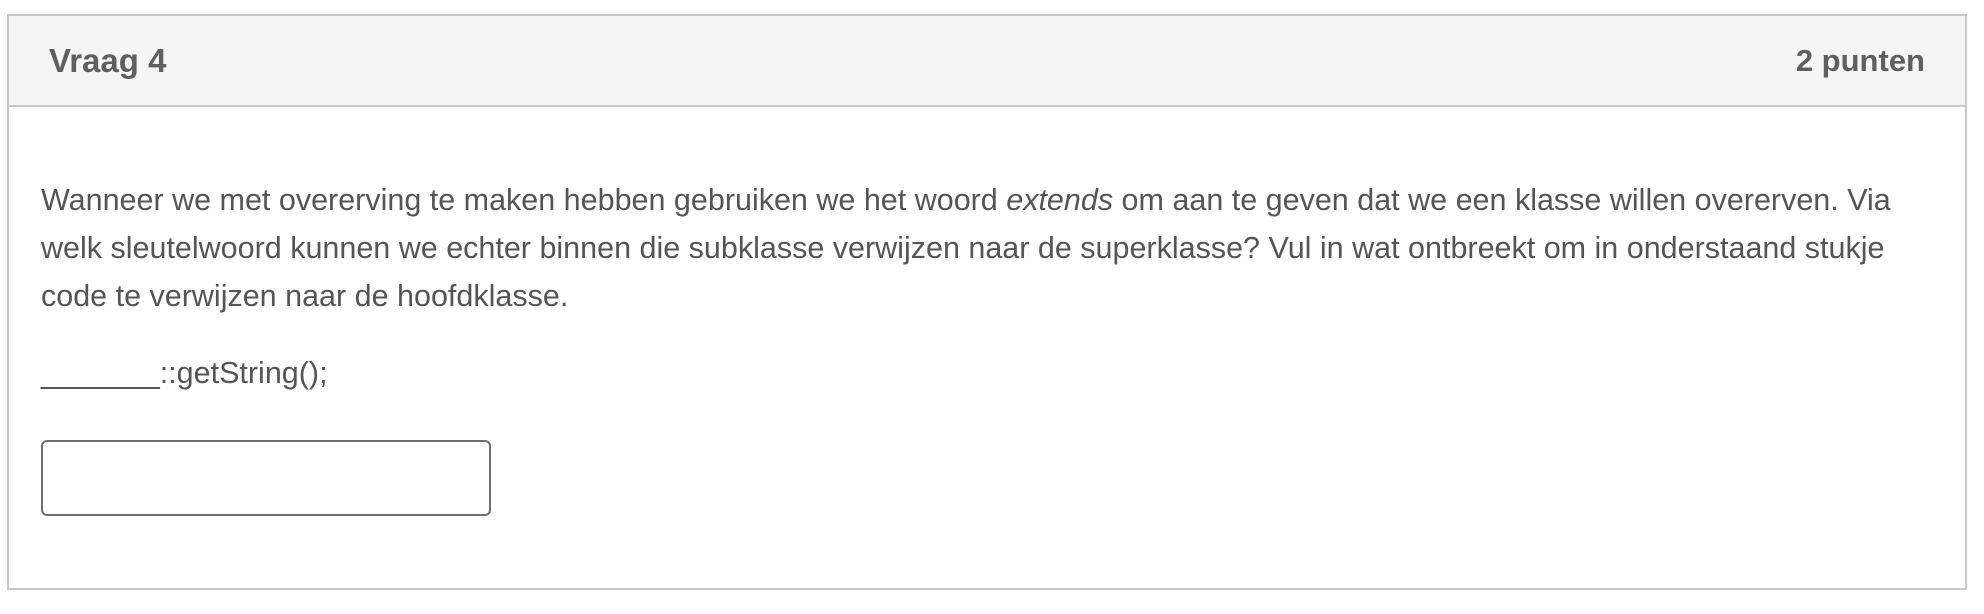  Describe the element at coordinates (266, 478) in the screenshot. I see `answer-input` at that location.